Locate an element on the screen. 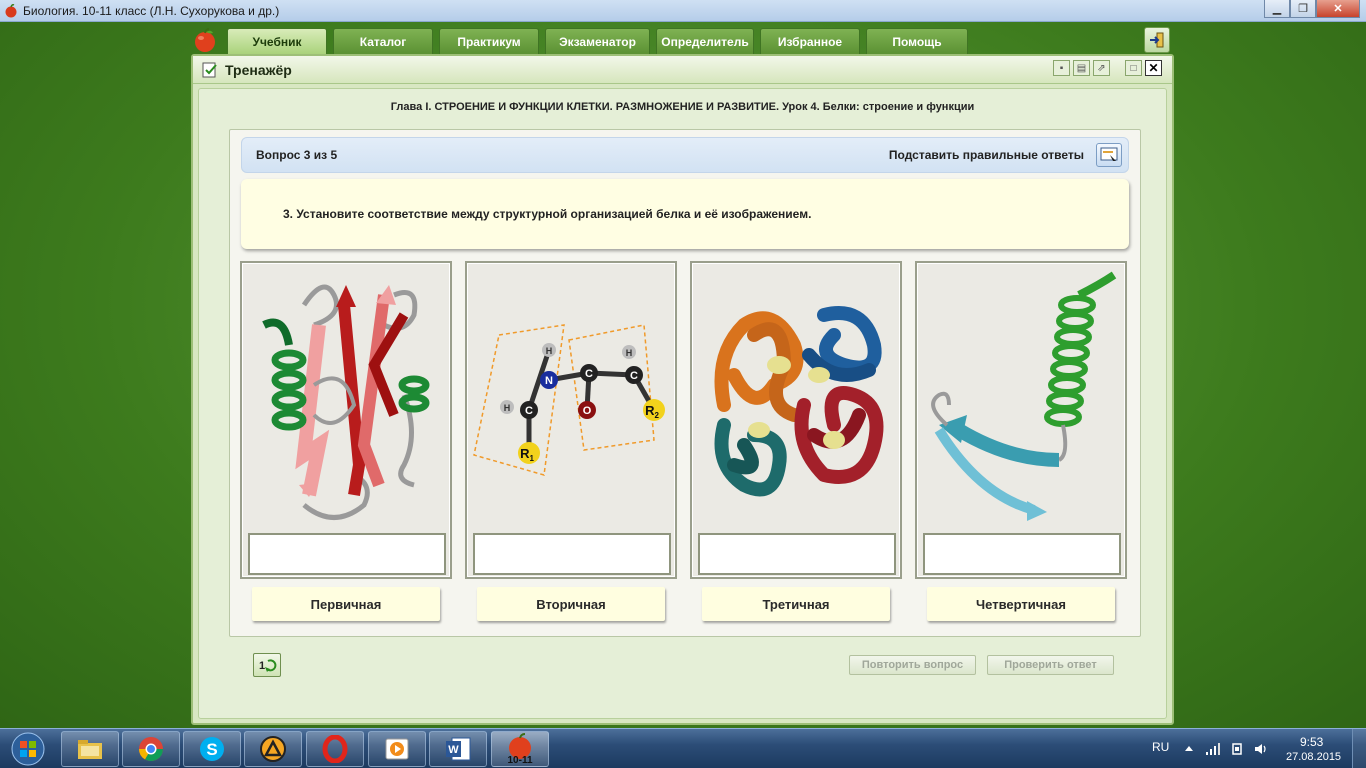 The width and height of the screenshot is (1366, 768). apple-logo-icon is located at coordinates (205, 40).